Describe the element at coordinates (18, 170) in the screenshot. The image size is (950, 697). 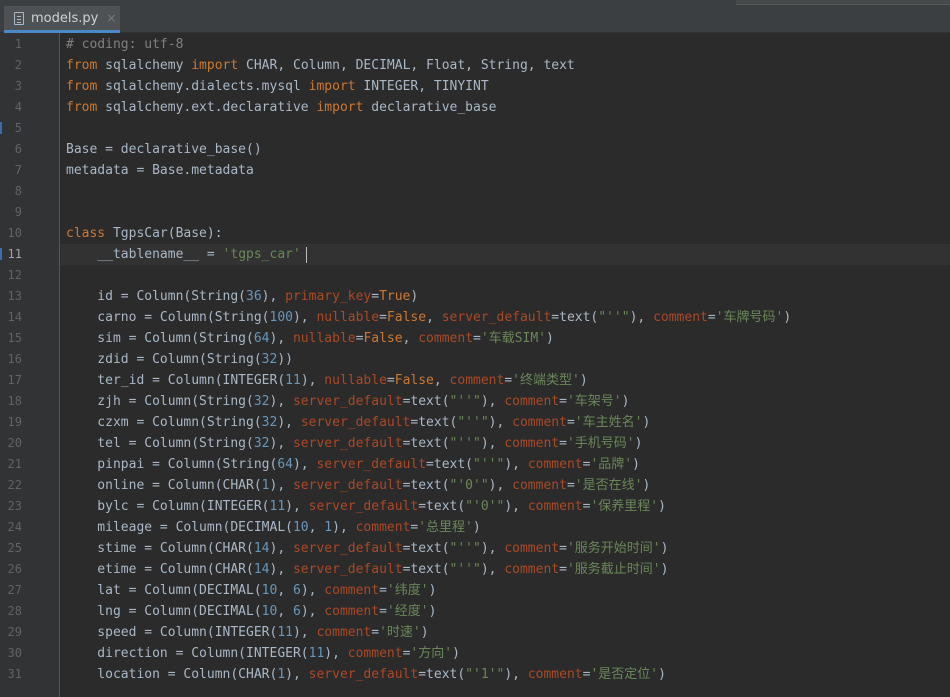
I see `line-number: 7` at that location.